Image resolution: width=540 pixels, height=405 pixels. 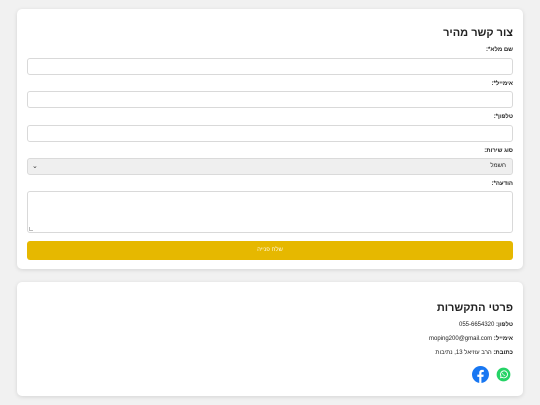 What do you see at coordinates (270, 212) in the screenshot?
I see `message-textarea` at bounding box center [270, 212].